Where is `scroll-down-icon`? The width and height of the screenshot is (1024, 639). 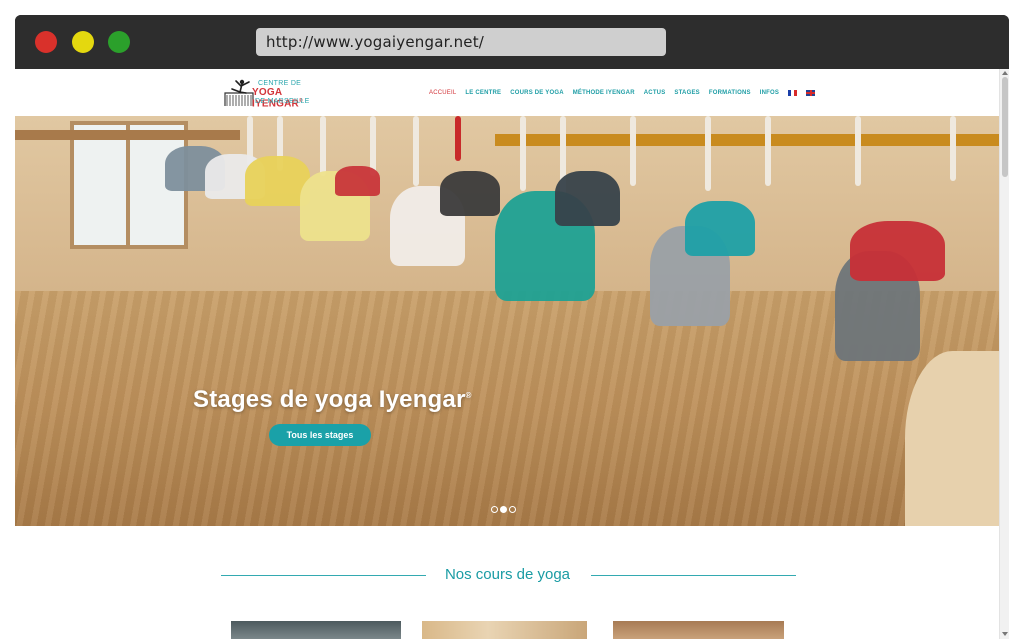 scroll-down-icon is located at coordinates (1005, 634).